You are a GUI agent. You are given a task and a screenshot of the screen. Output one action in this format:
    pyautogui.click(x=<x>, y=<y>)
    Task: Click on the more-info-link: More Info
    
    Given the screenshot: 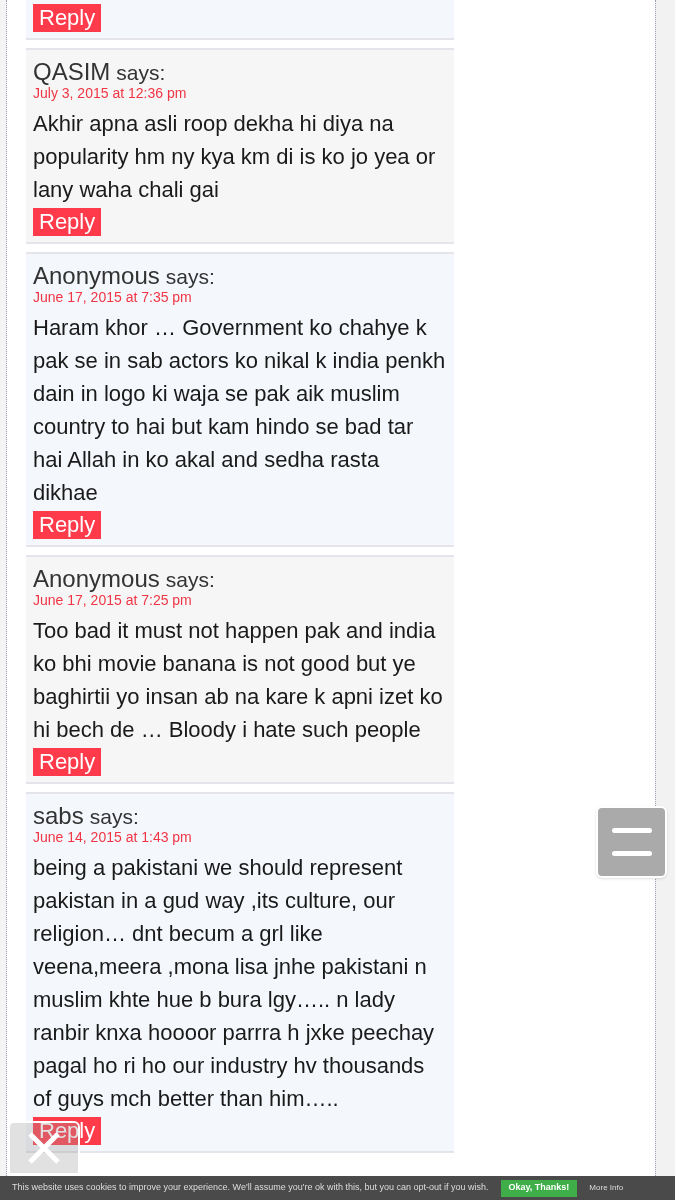 What is the action you would take?
    pyautogui.click(x=606, y=1188)
    